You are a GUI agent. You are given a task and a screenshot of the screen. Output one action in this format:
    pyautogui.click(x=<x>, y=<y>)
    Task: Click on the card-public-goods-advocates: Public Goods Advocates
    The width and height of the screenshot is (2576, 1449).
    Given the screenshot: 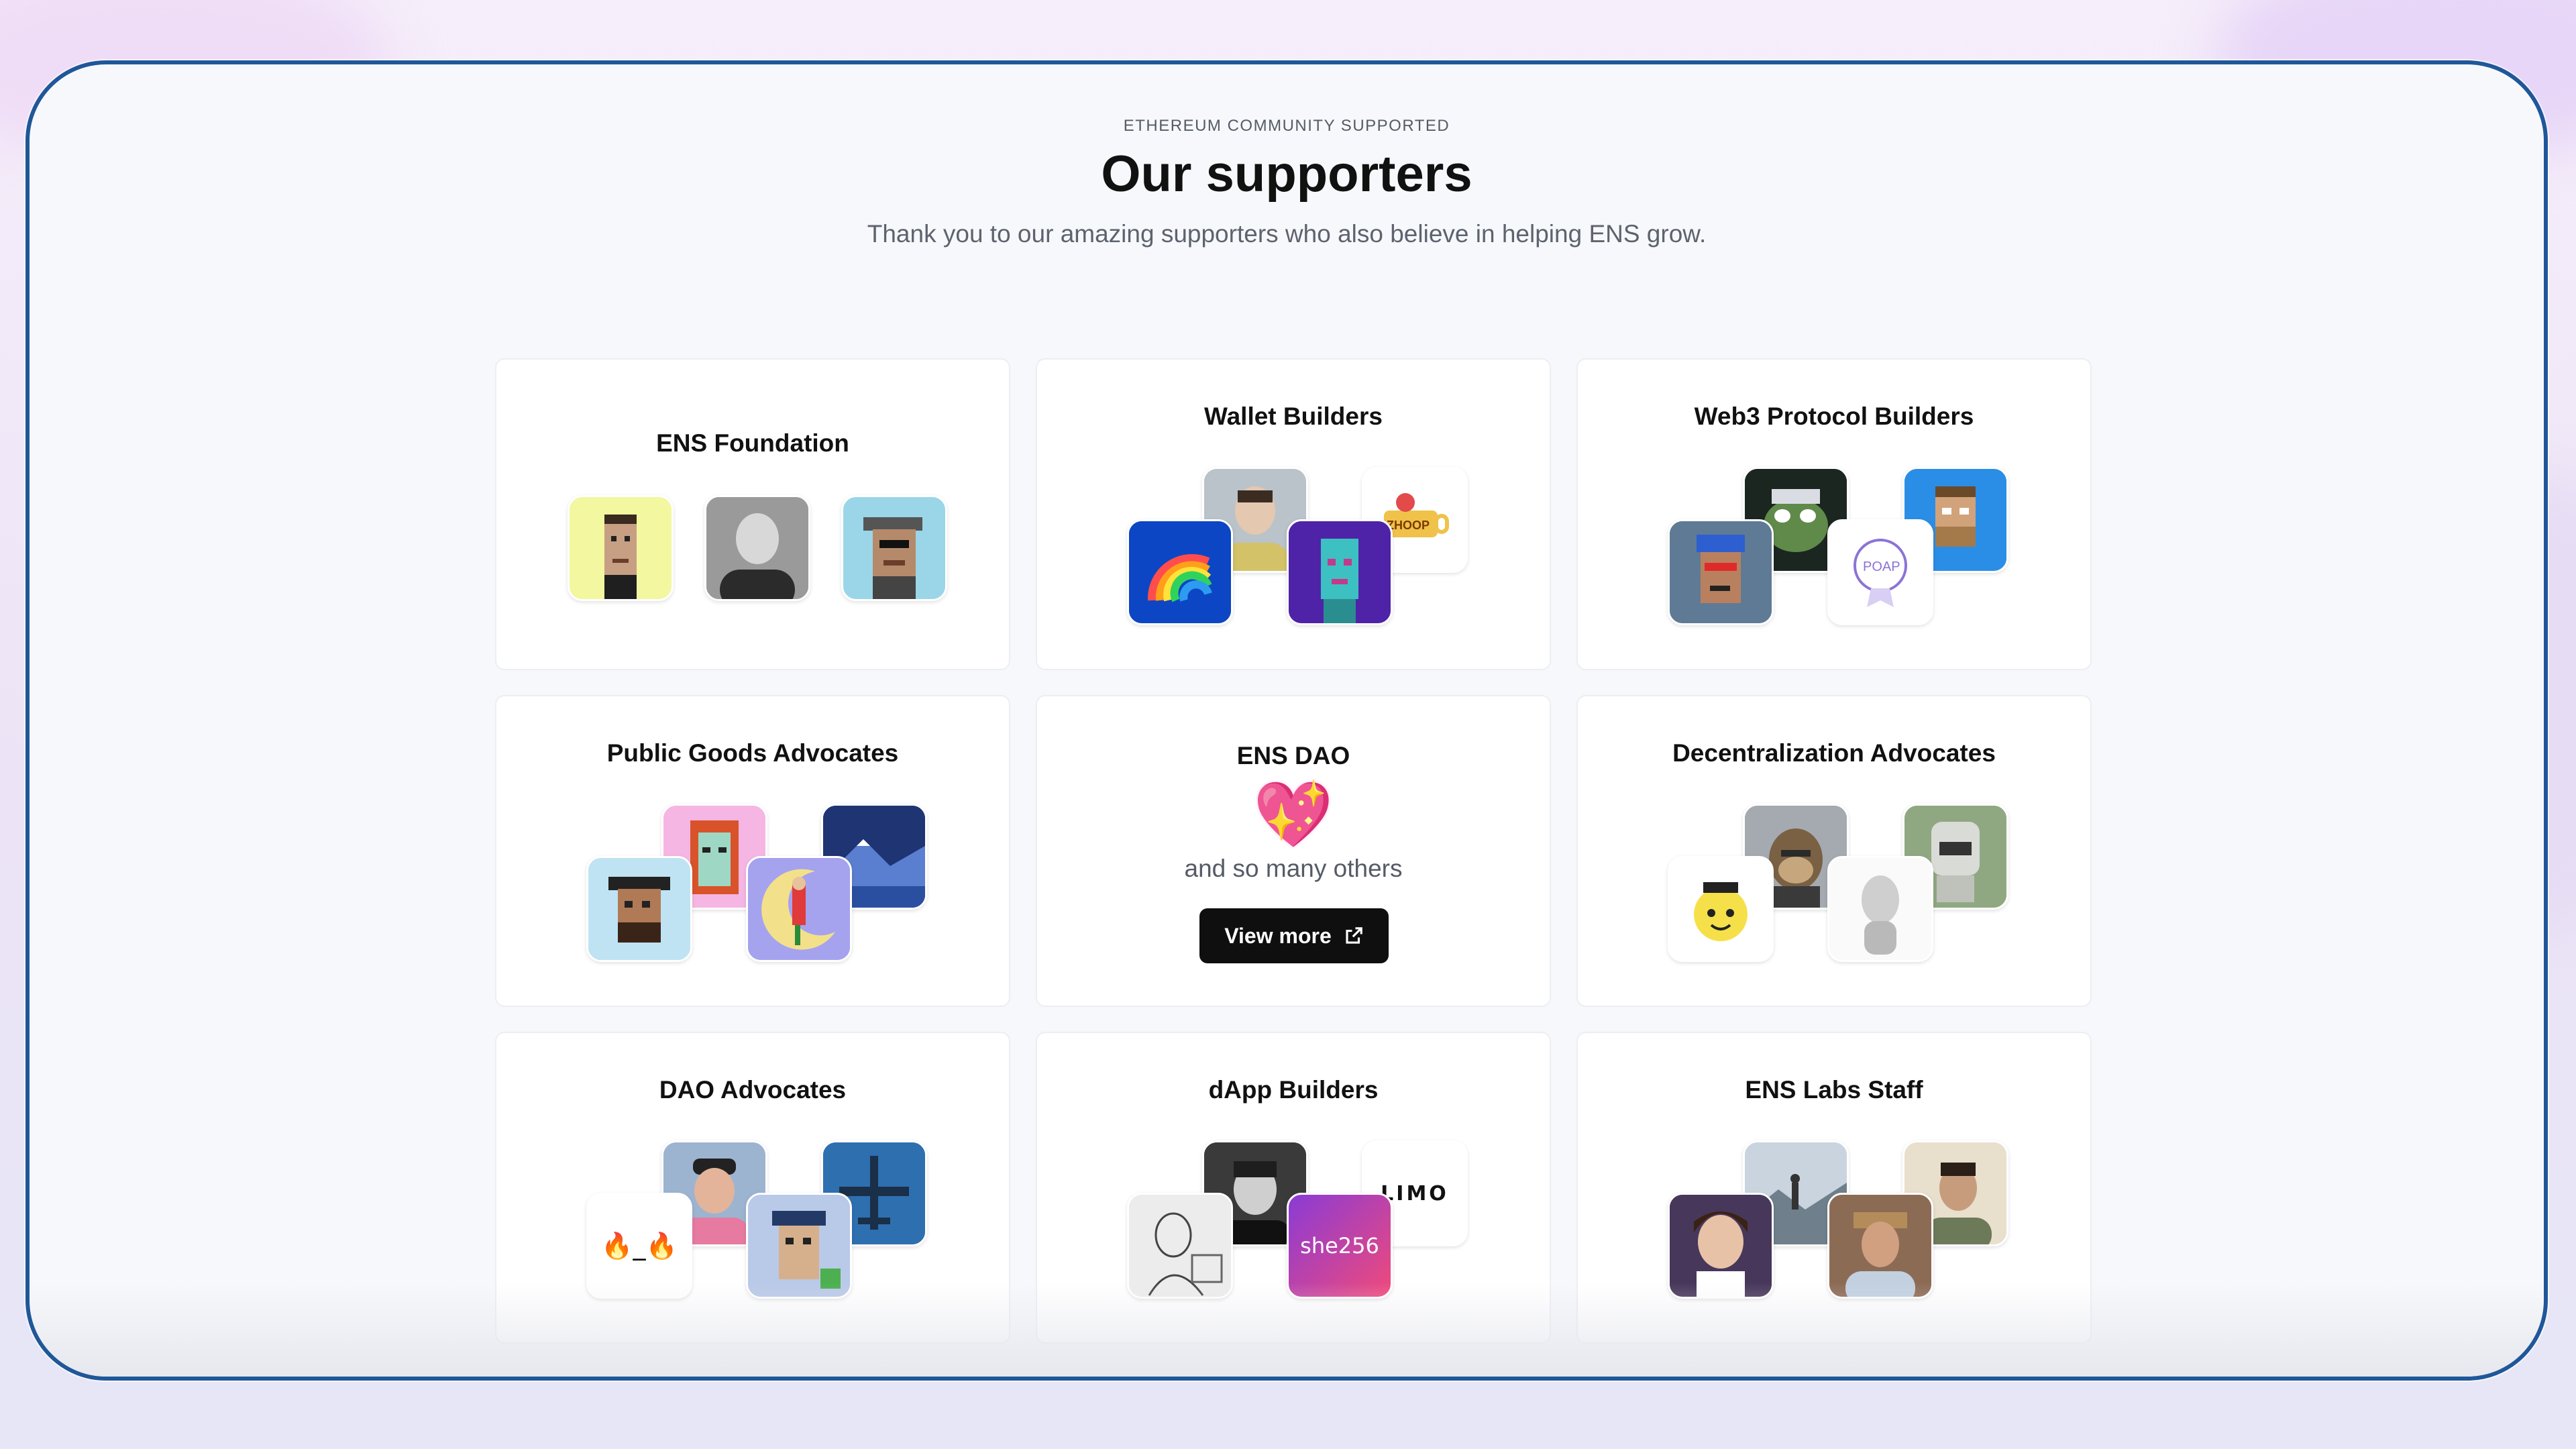 What is the action you would take?
    pyautogui.click(x=752, y=851)
    